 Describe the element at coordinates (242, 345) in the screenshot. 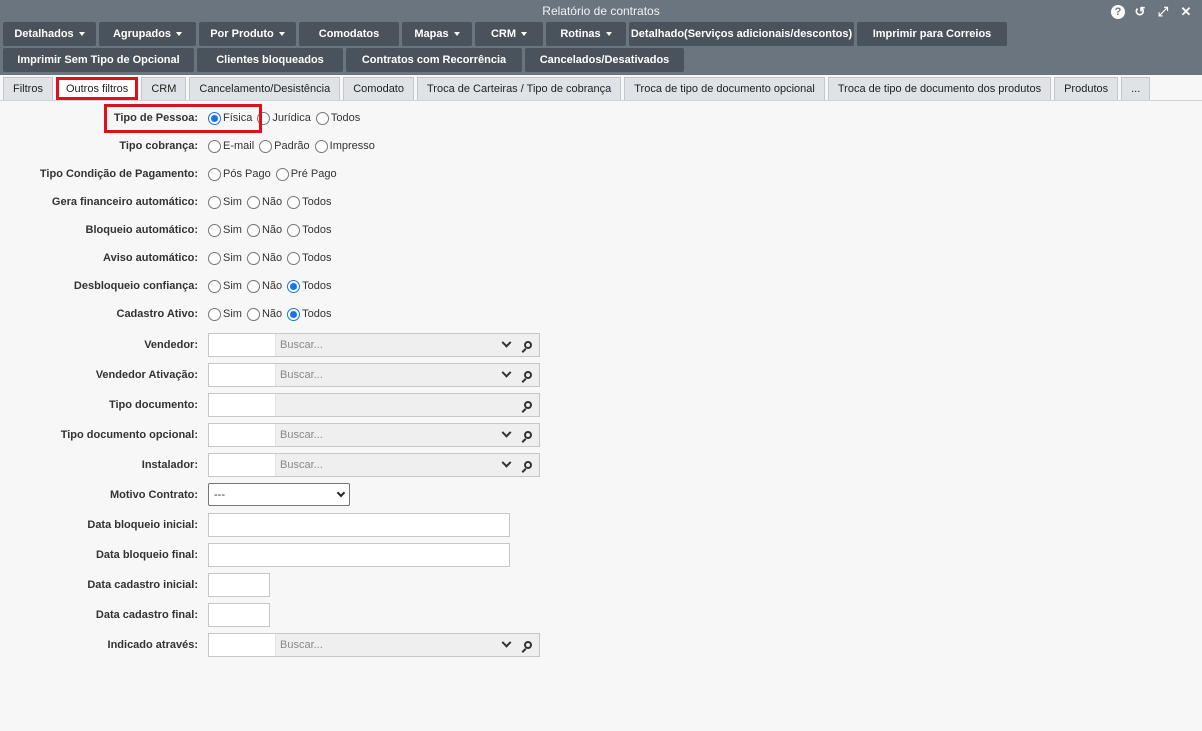

I see `vendedor-code-input` at that location.